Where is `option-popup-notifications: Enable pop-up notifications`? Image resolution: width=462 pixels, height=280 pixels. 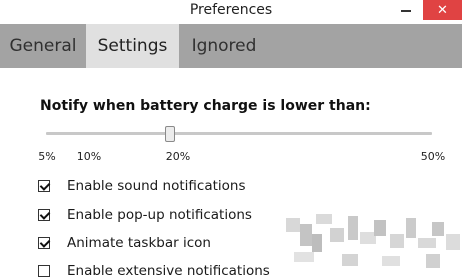
option-popup-notifications: Enable pop-up notifications is located at coordinates (145, 215).